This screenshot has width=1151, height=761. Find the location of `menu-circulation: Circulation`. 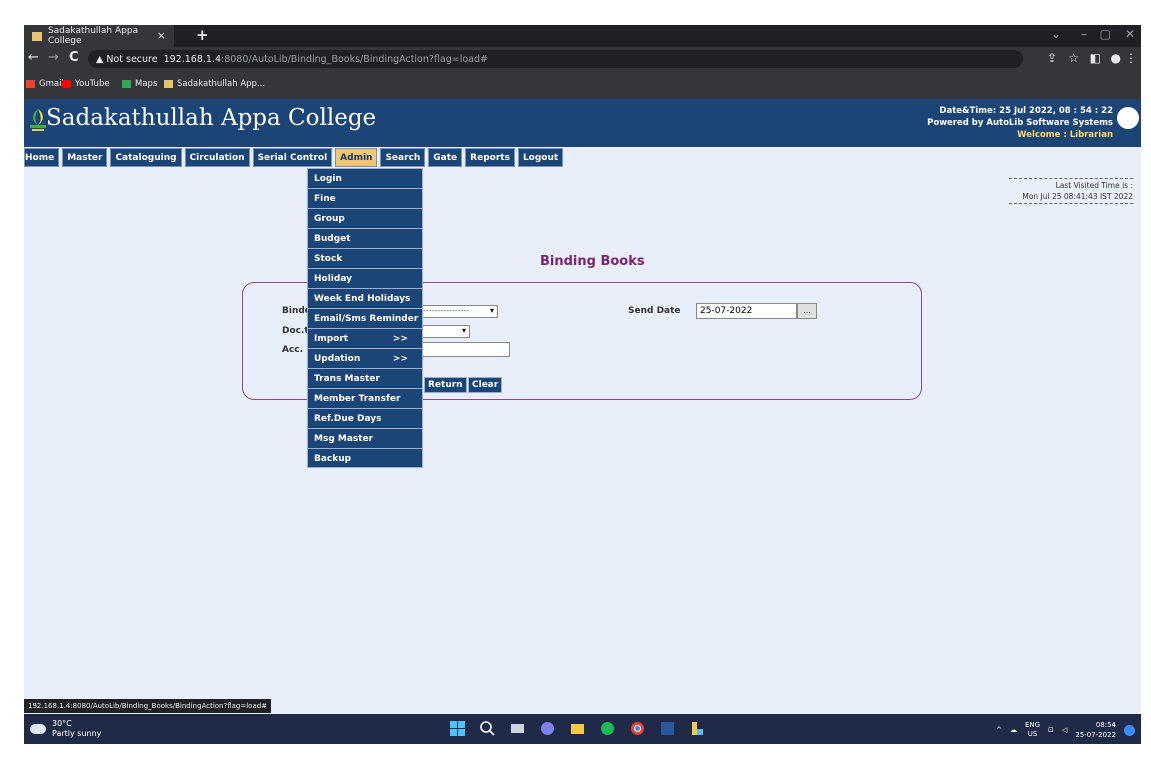

menu-circulation: Circulation is located at coordinates (217, 157).